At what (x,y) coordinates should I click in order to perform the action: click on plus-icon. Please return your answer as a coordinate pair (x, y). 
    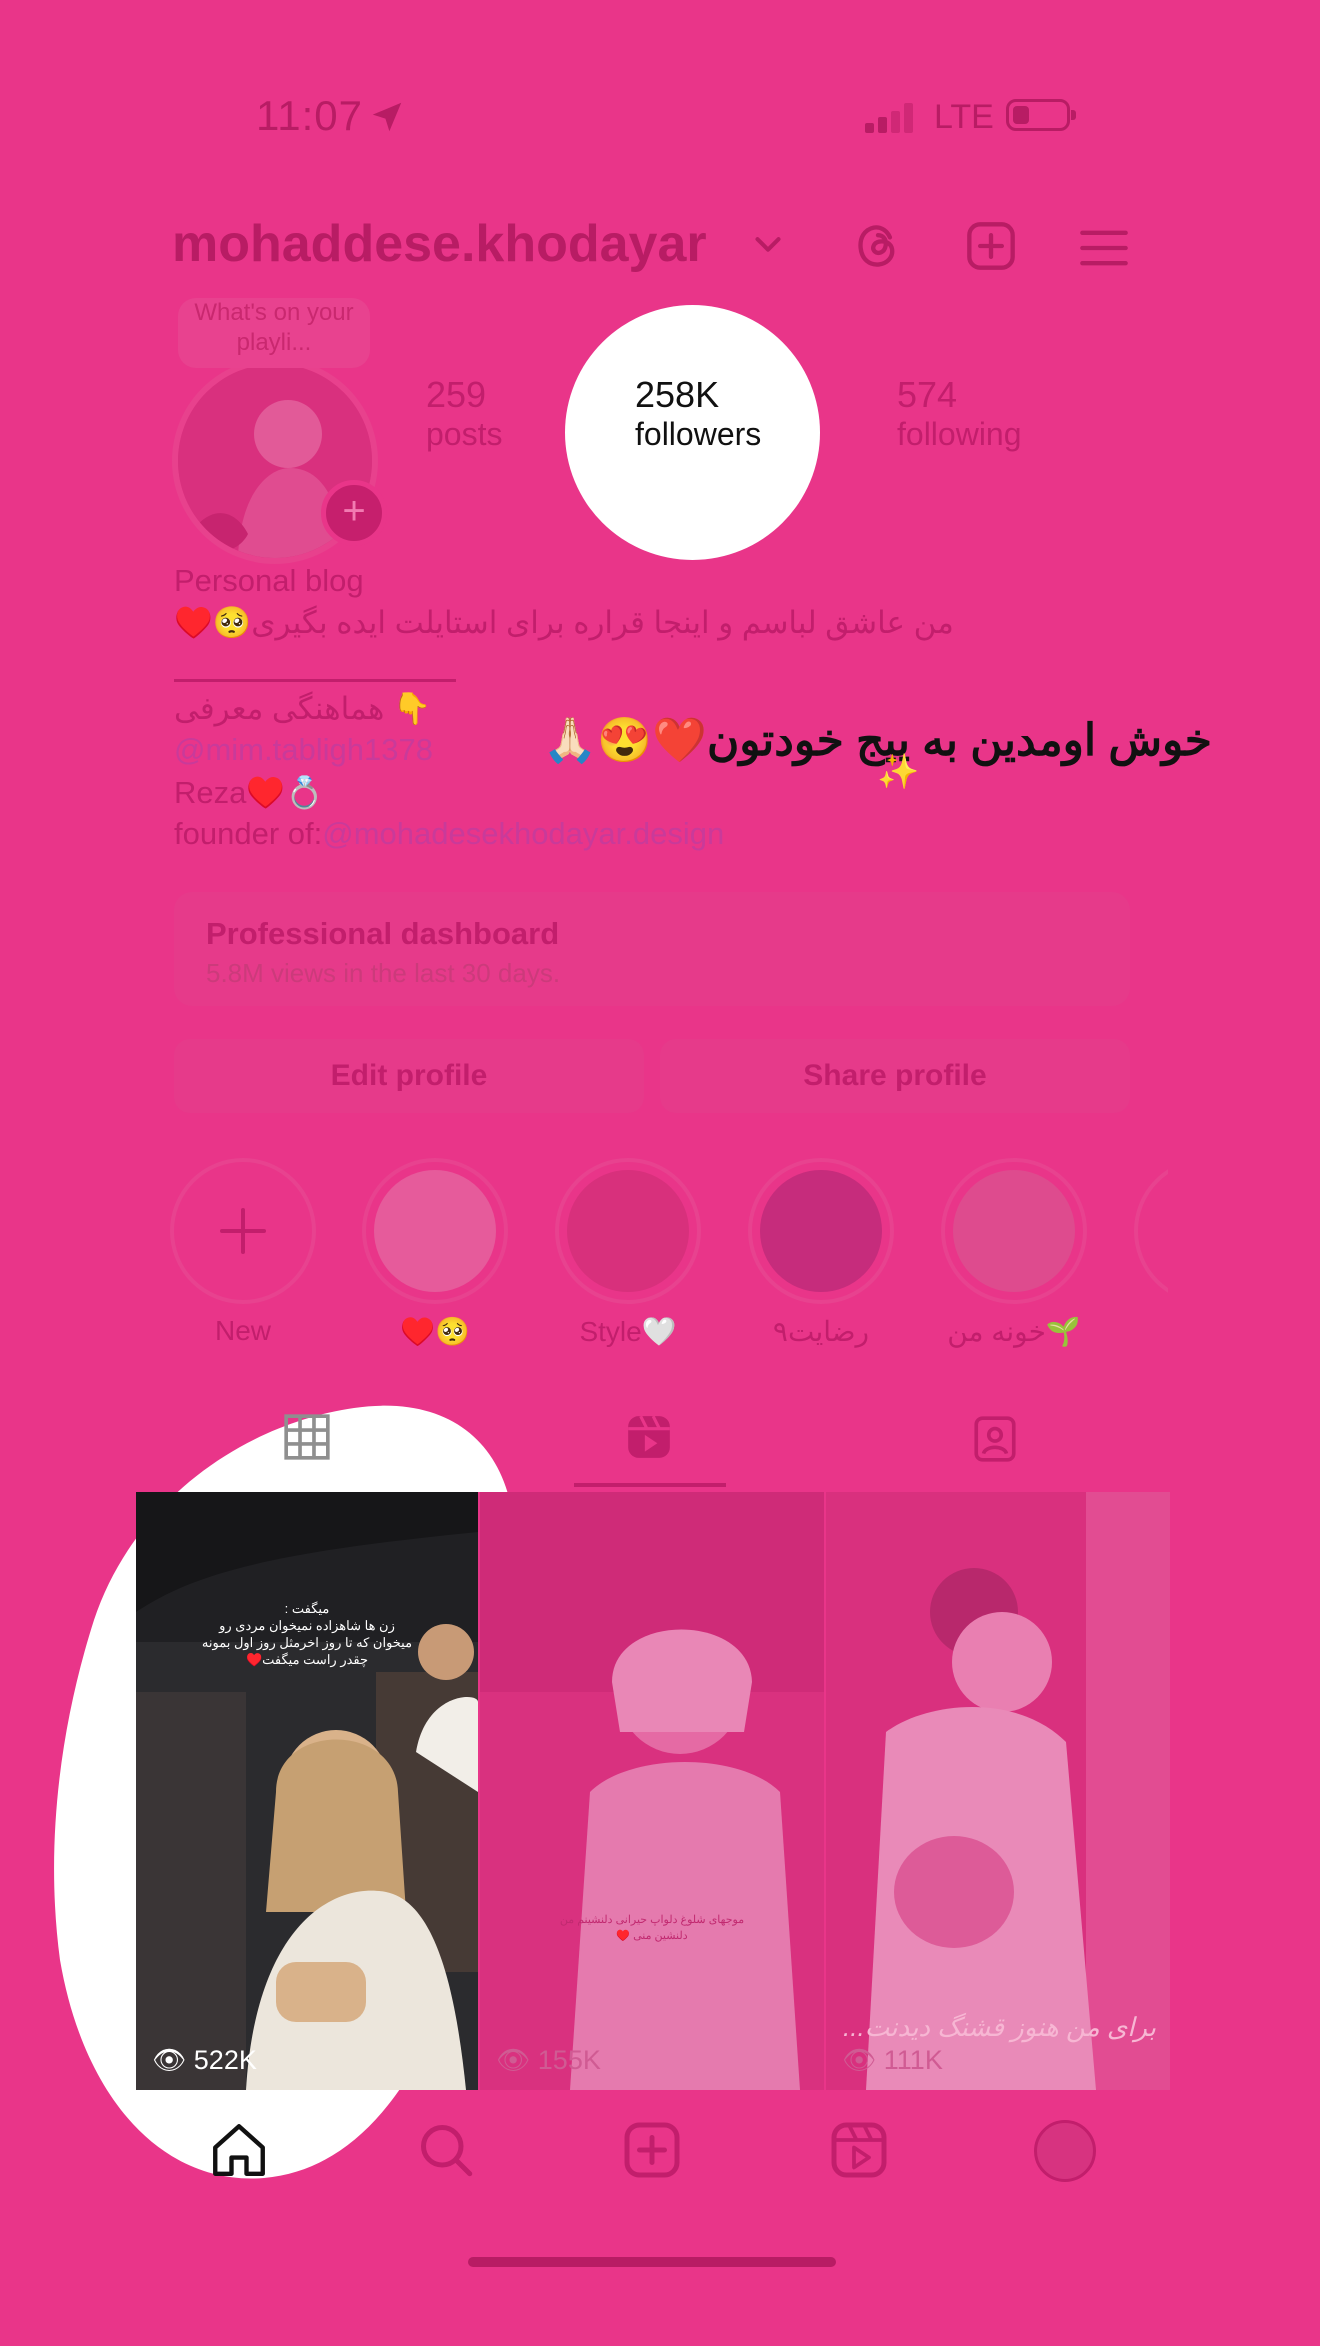
    Looking at the image, I should click on (243, 1231).